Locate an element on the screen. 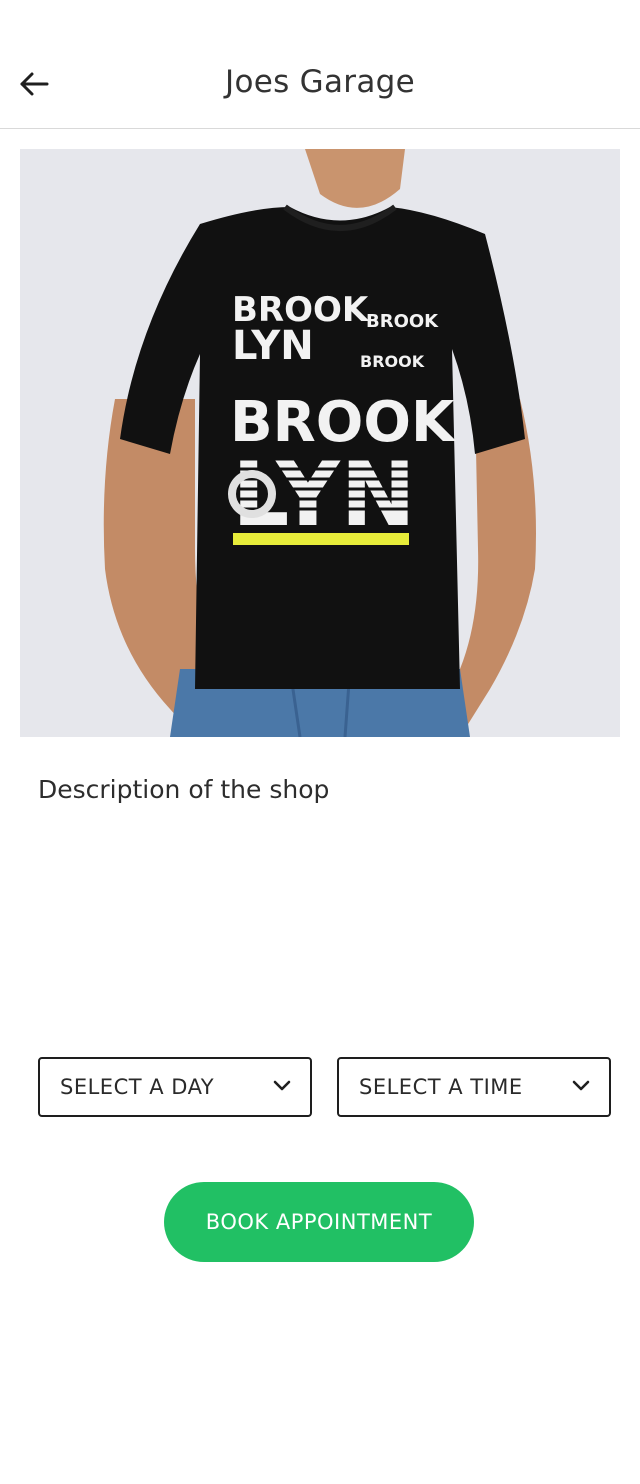 The height and width of the screenshot is (1484, 640). app-bar: Joes Garage is located at coordinates (320, 64).